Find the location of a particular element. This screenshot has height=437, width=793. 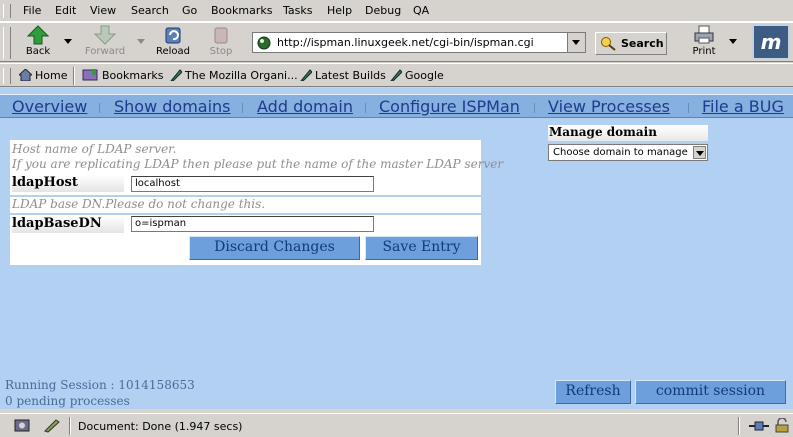

bookmark-google: Google is located at coordinates (416, 75).